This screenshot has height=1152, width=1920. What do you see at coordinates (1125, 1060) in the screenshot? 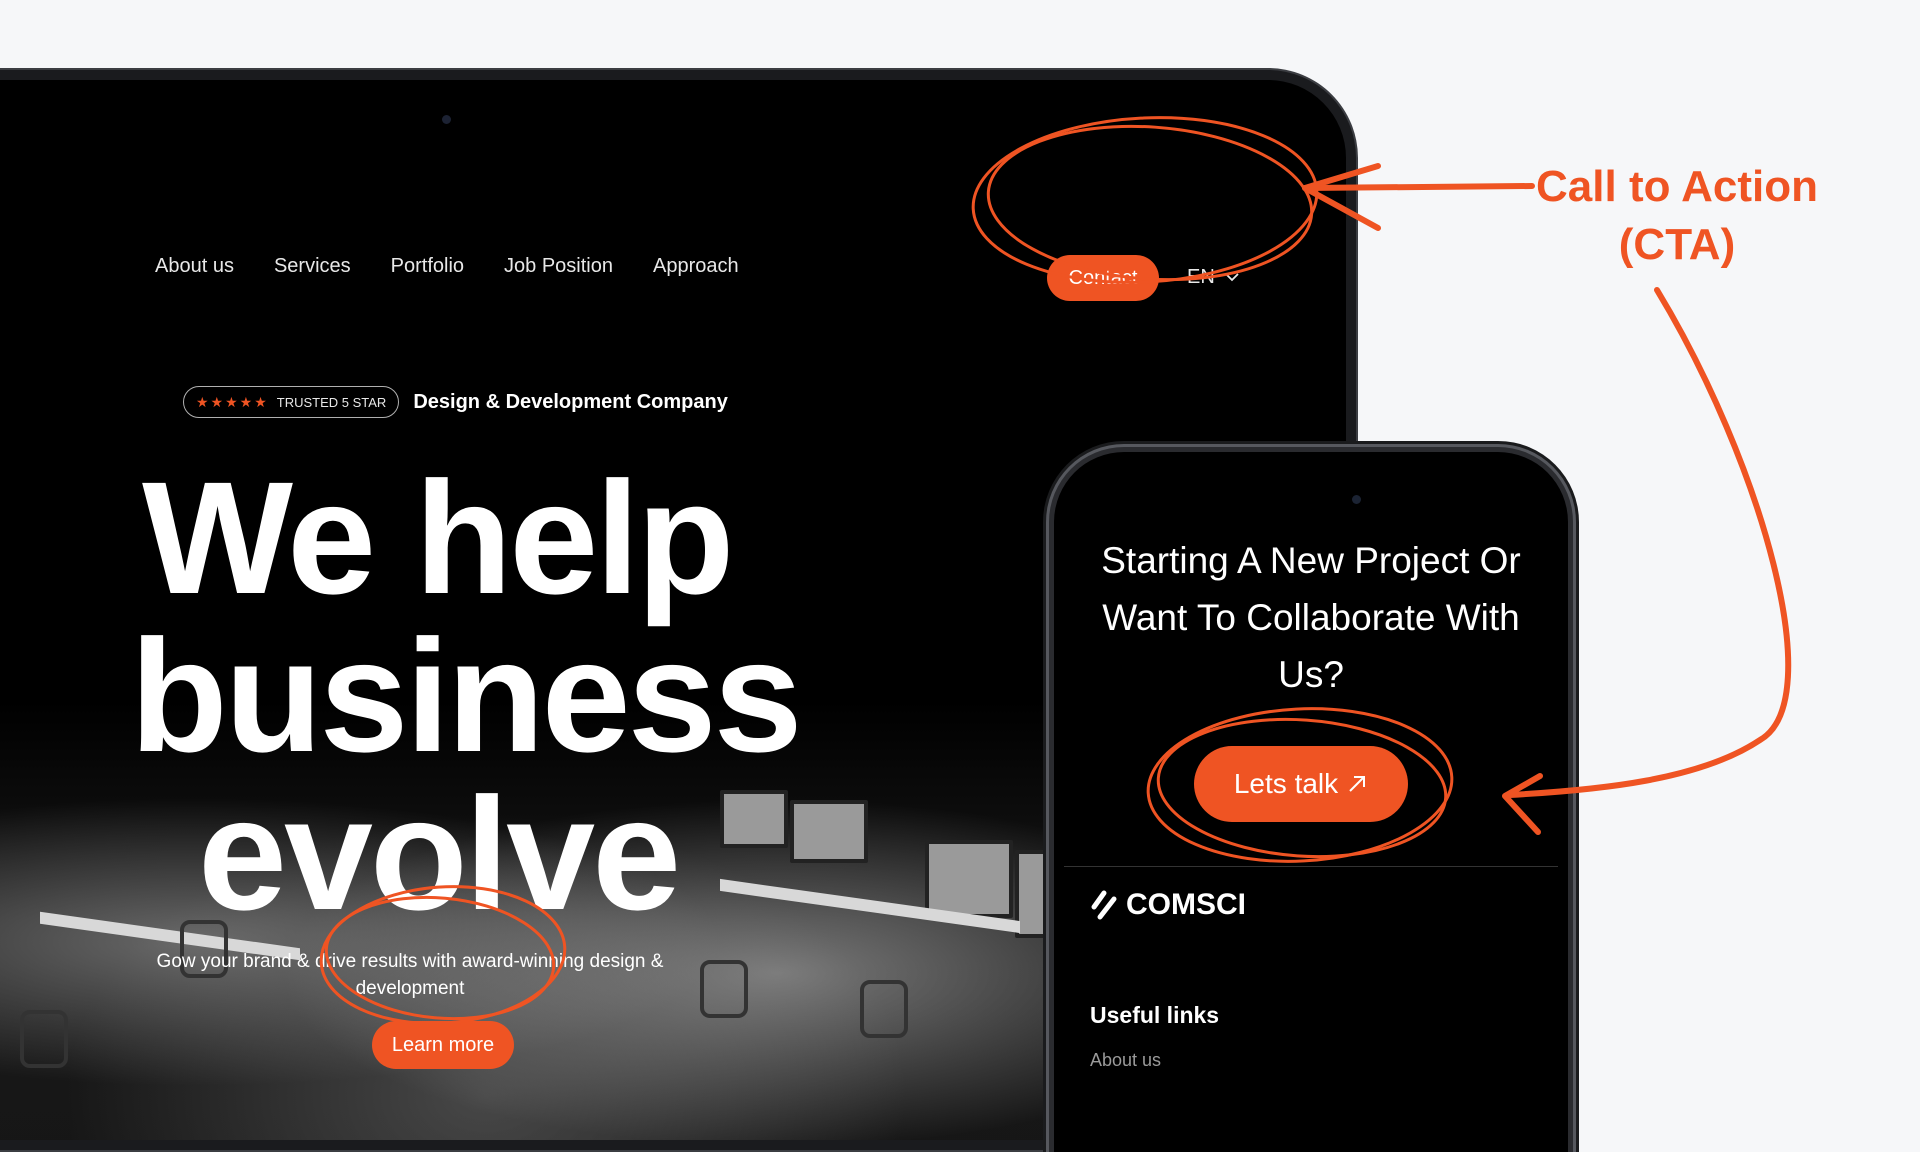
I see `footer-link-about-us: About us` at bounding box center [1125, 1060].